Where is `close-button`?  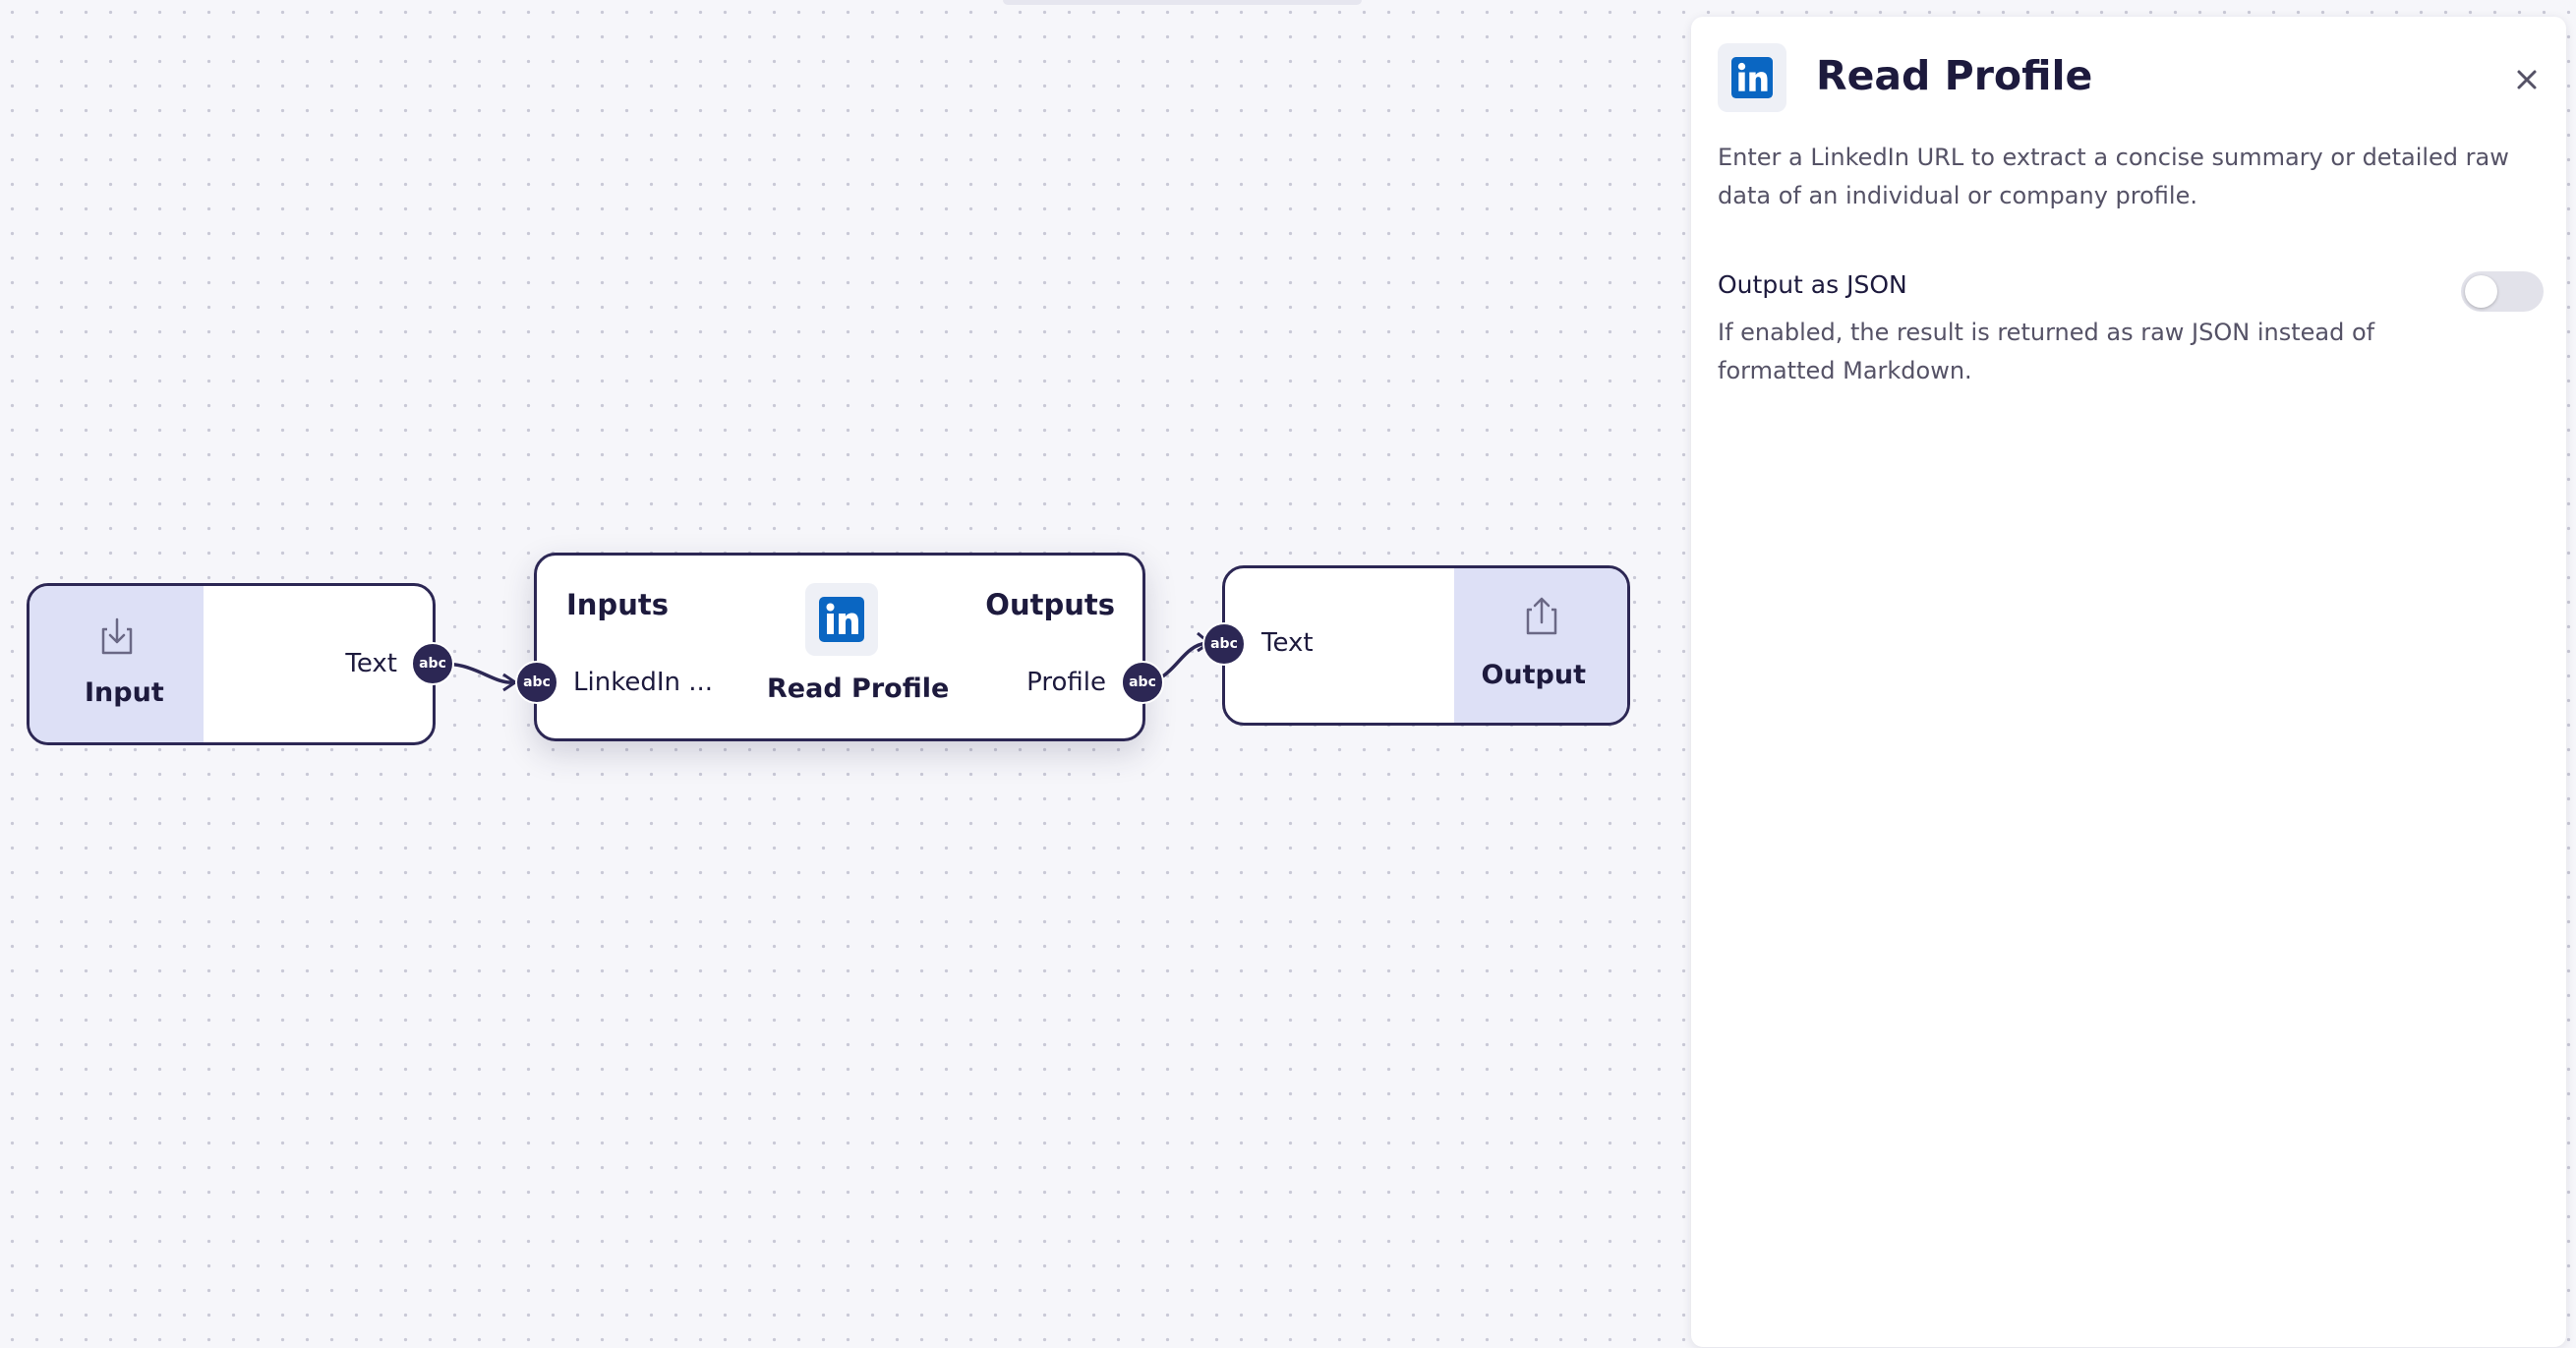
close-button is located at coordinates (2527, 79).